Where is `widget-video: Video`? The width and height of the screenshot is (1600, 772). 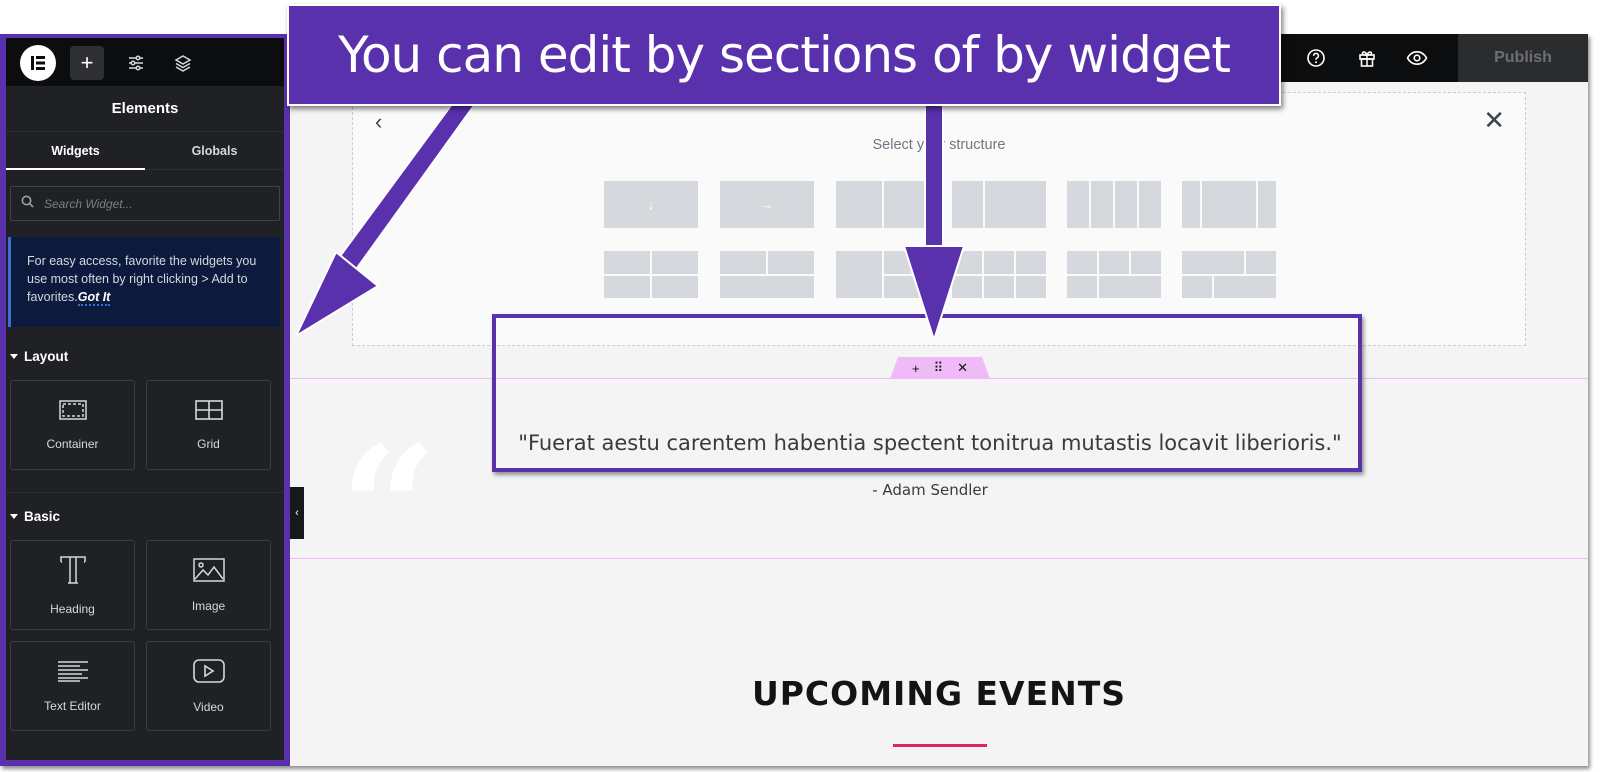 widget-video: Video is located at coordinates (208, 686).